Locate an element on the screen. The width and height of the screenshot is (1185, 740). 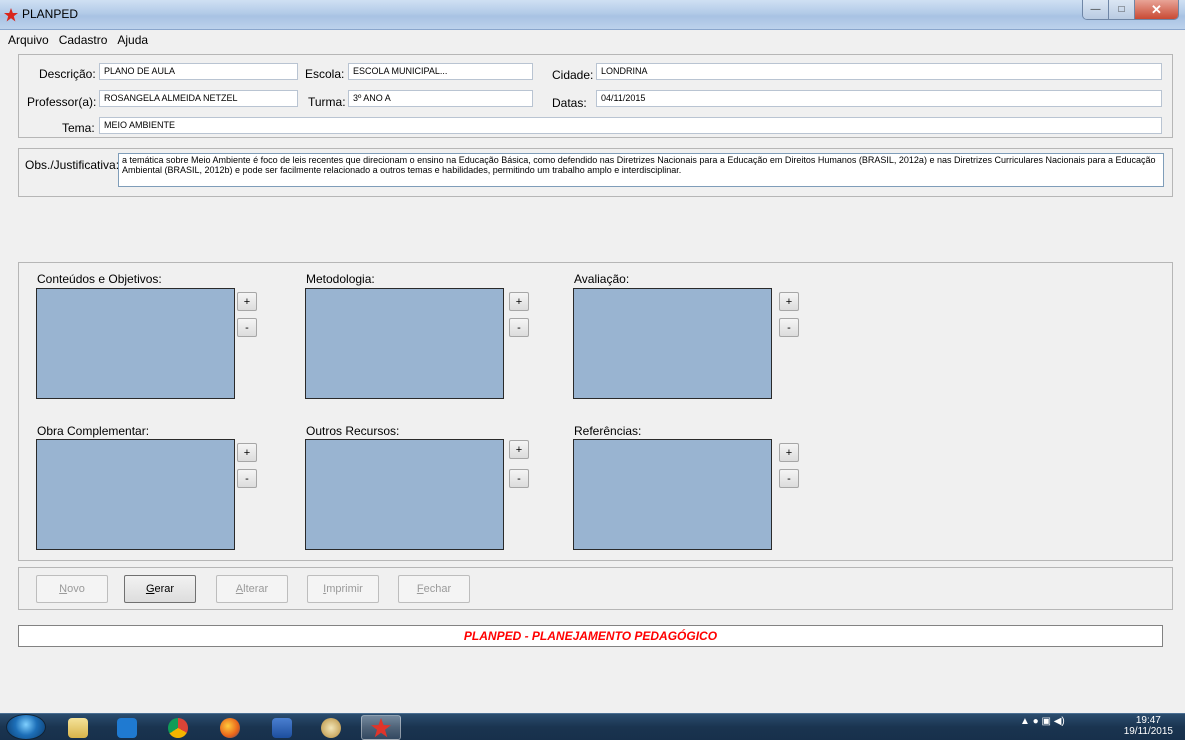
avaliacao-remove-button: - is located at coordinates (789, 327).